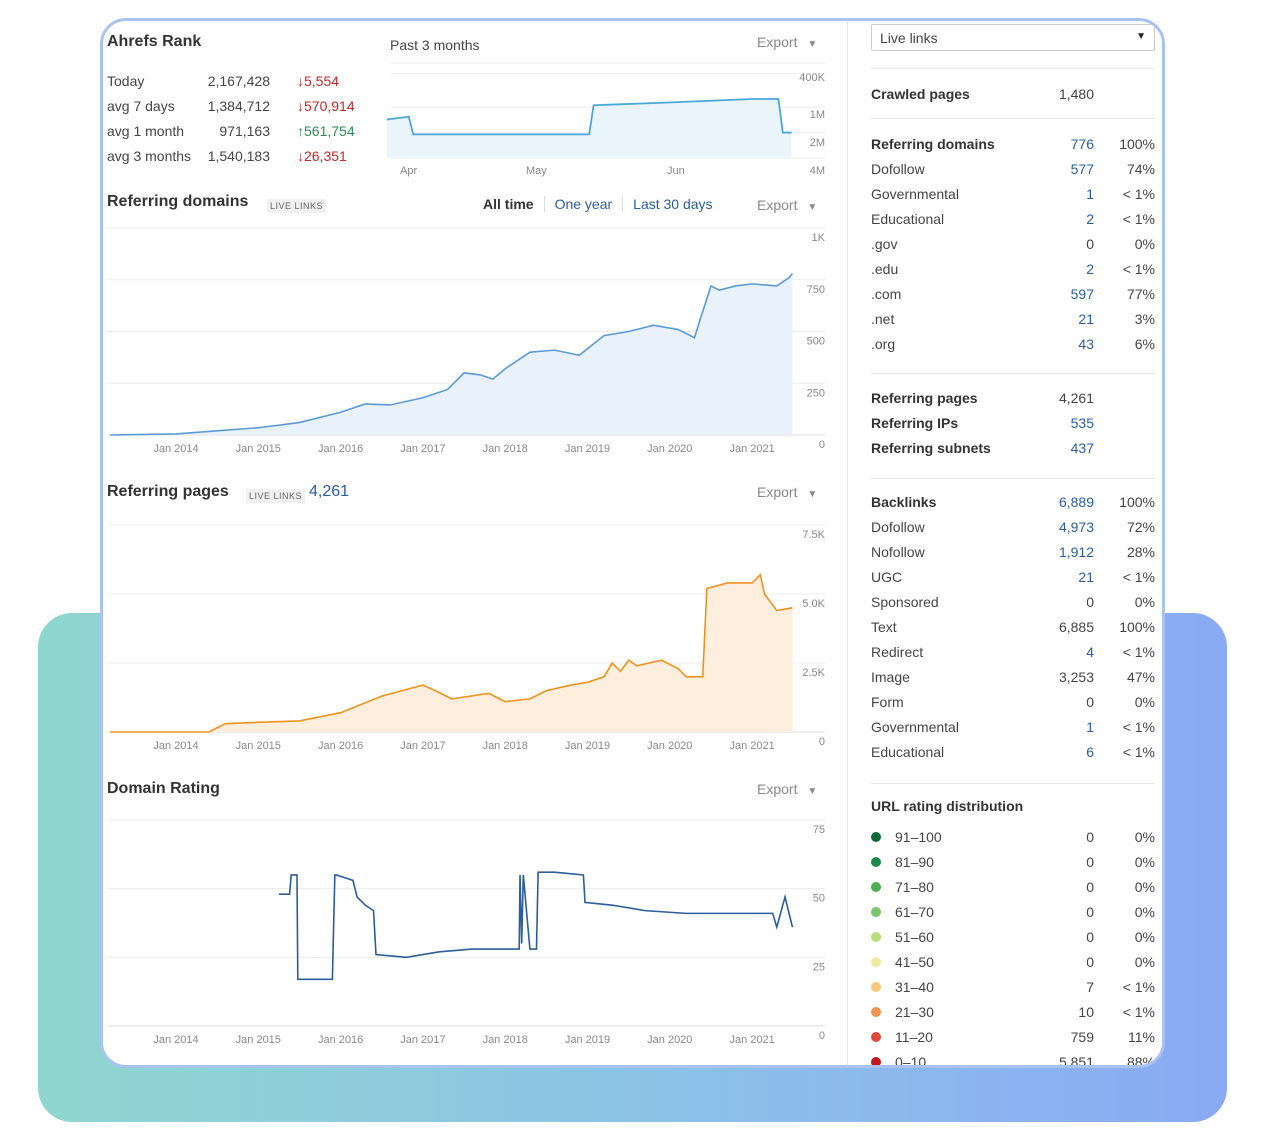 The height and width of the screenshot is (1136, 1265). I want to click on y-tick-label: 50, so click(819, 899).